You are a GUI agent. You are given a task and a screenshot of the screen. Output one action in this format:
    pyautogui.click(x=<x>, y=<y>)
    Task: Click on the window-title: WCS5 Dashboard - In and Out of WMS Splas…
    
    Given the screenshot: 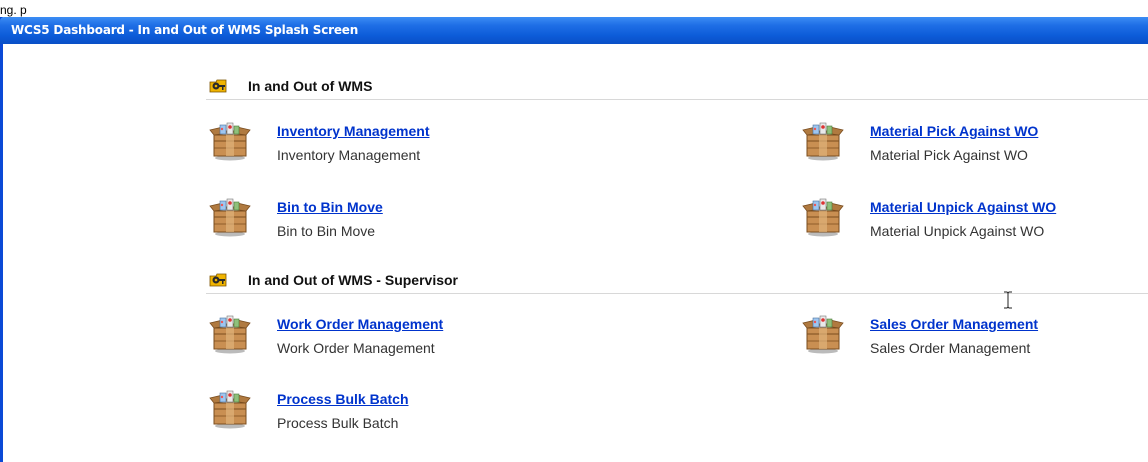 What is the action you would take?
    pyautogui.click(x=185, y=30)
    